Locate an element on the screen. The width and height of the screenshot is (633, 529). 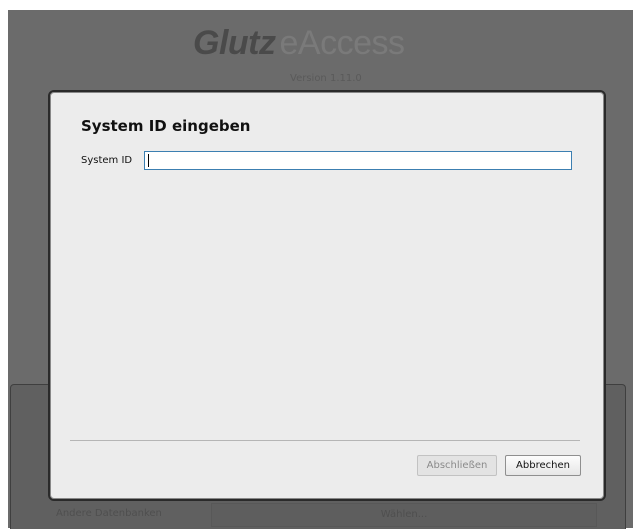
system-id-input is located at coordinates (358, 160).